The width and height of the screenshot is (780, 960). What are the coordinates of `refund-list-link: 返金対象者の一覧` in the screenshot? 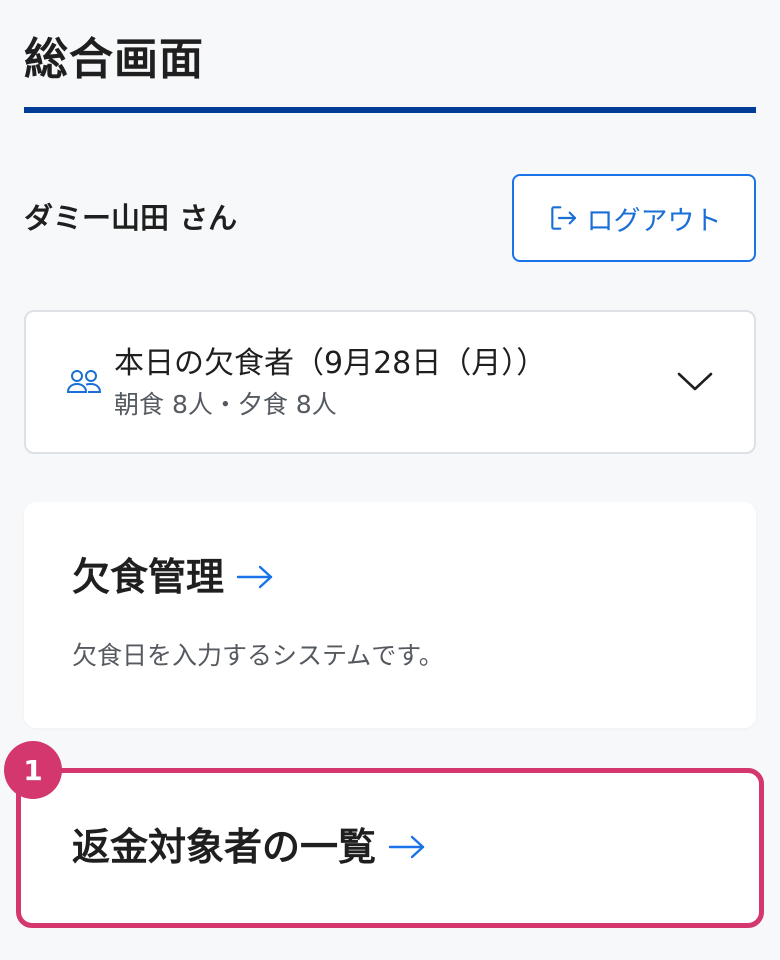 It's located at (249, 847).